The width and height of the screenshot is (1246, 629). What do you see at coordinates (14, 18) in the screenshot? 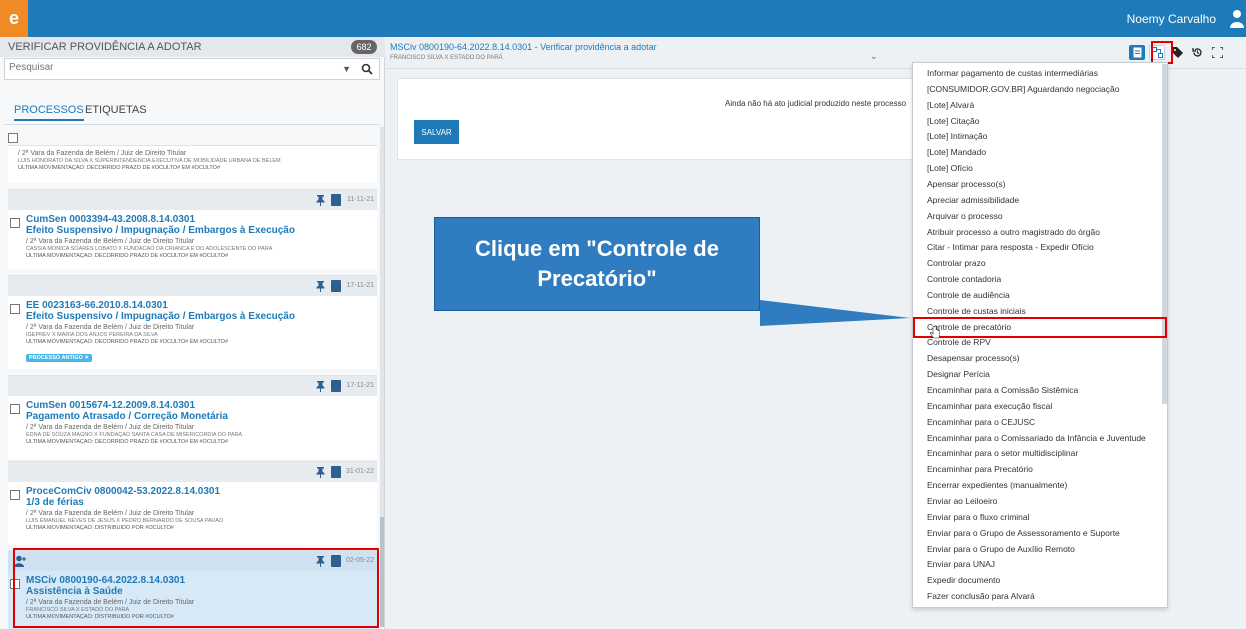
I see `app-logo: e` at bounding box center [14, 18].